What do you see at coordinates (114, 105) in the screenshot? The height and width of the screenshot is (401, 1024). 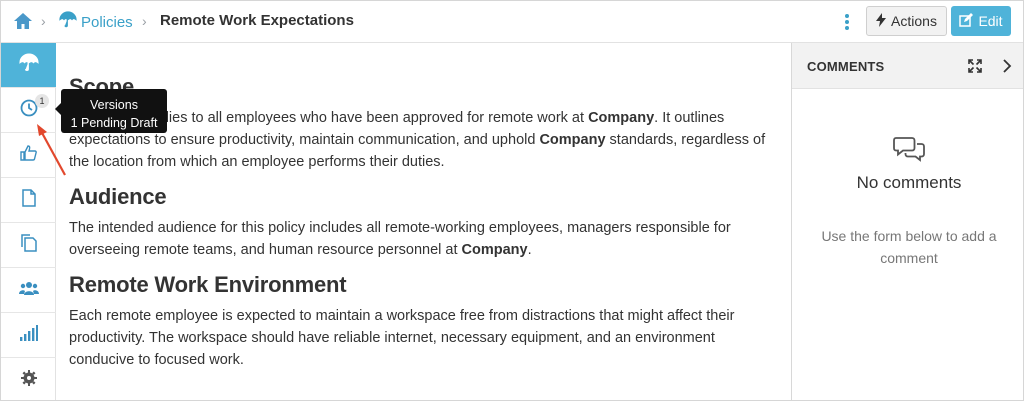 I see `tooltip-title: Versions` at bounding box center [114, 105].